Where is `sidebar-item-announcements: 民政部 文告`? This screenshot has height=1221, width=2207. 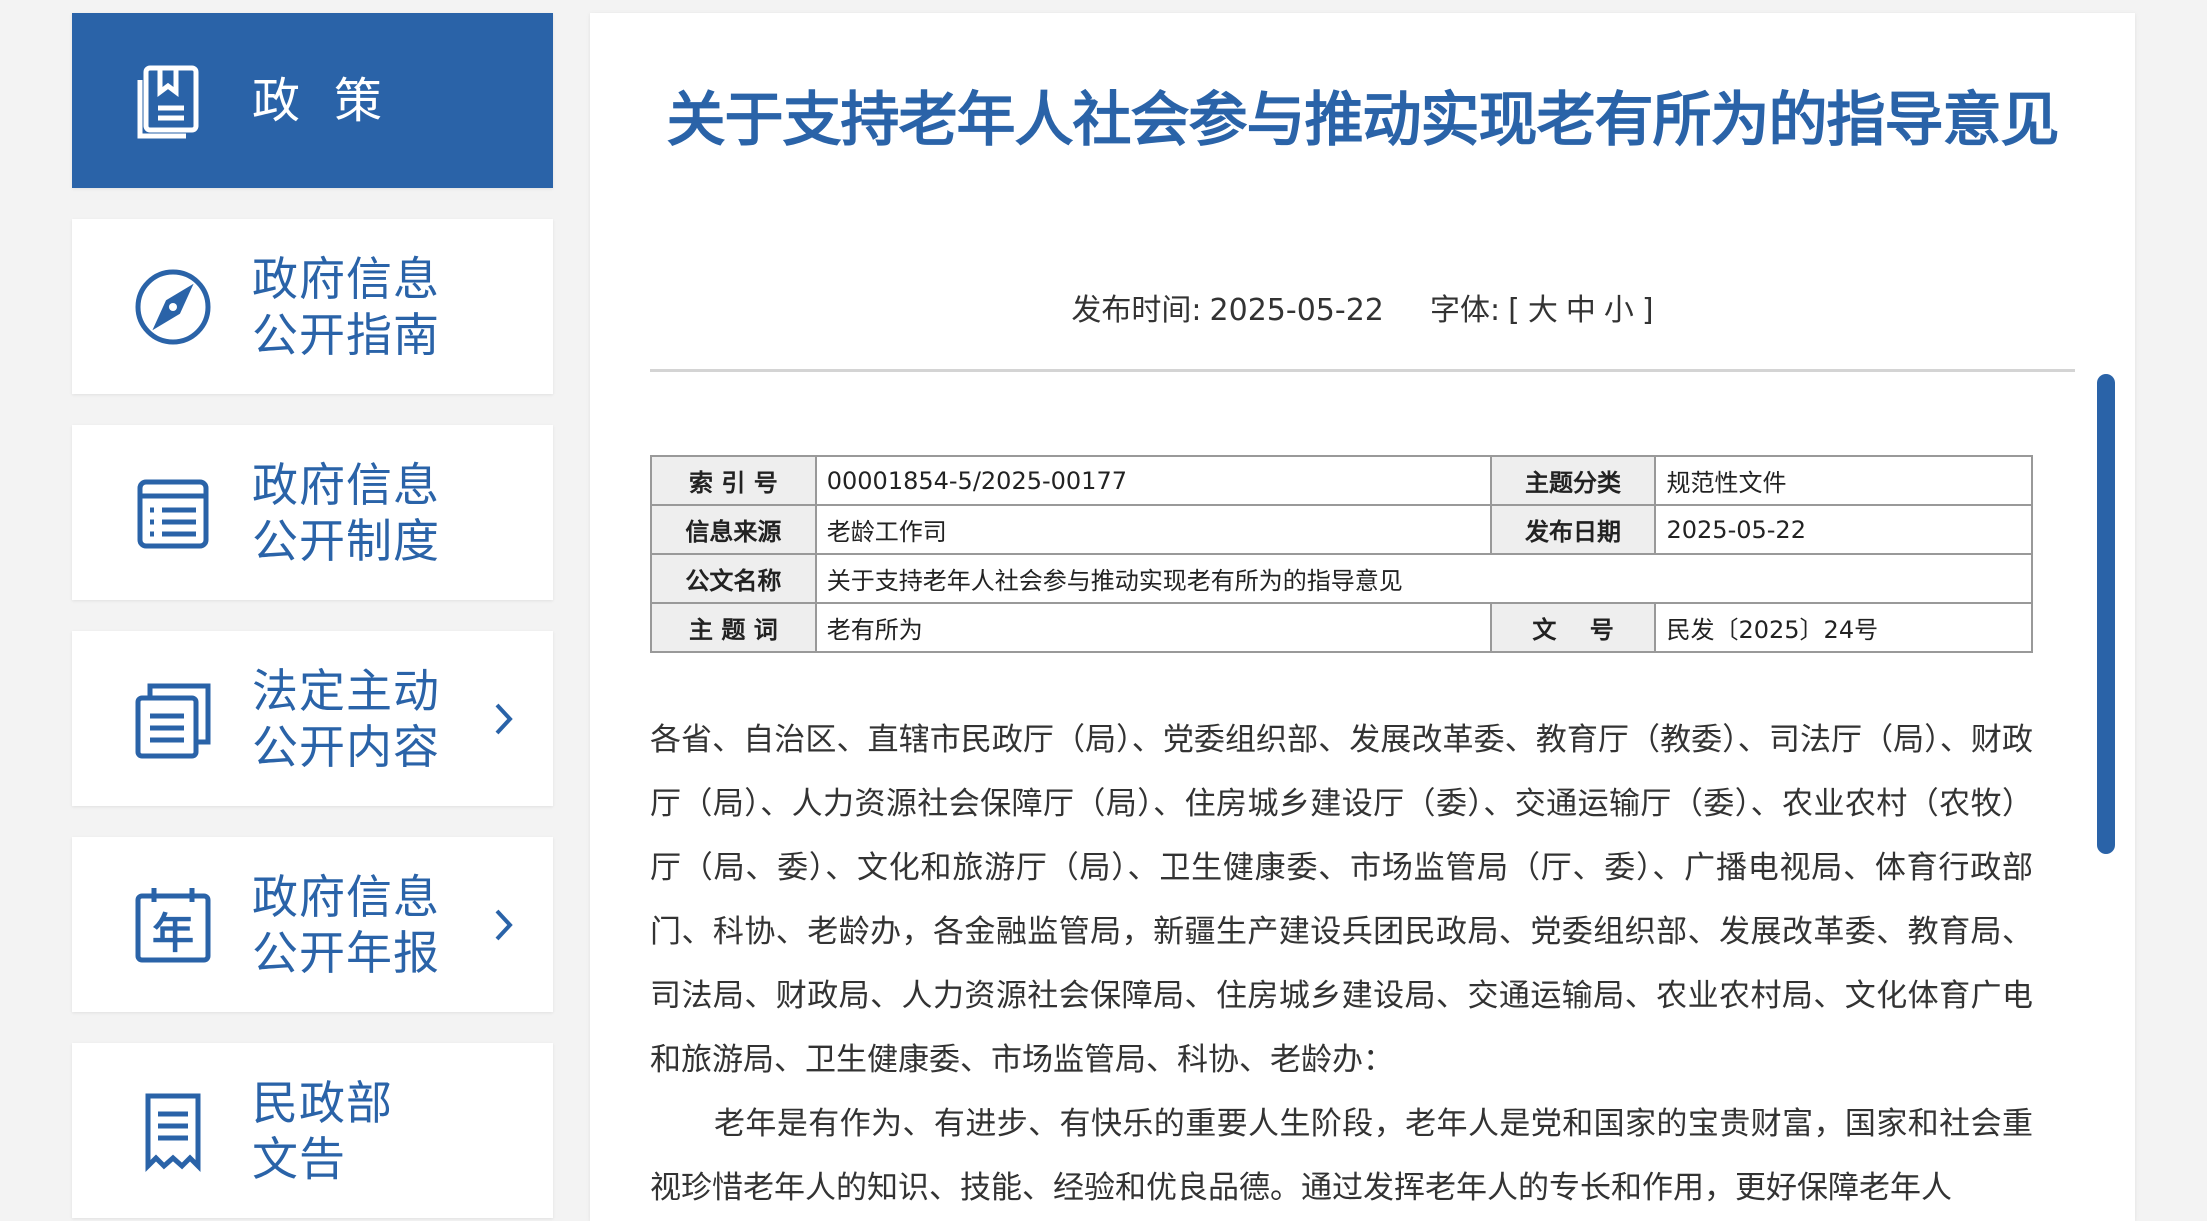
sidebar-item-announcements: 民政部 文告 is located at coordinates (312, 1130).